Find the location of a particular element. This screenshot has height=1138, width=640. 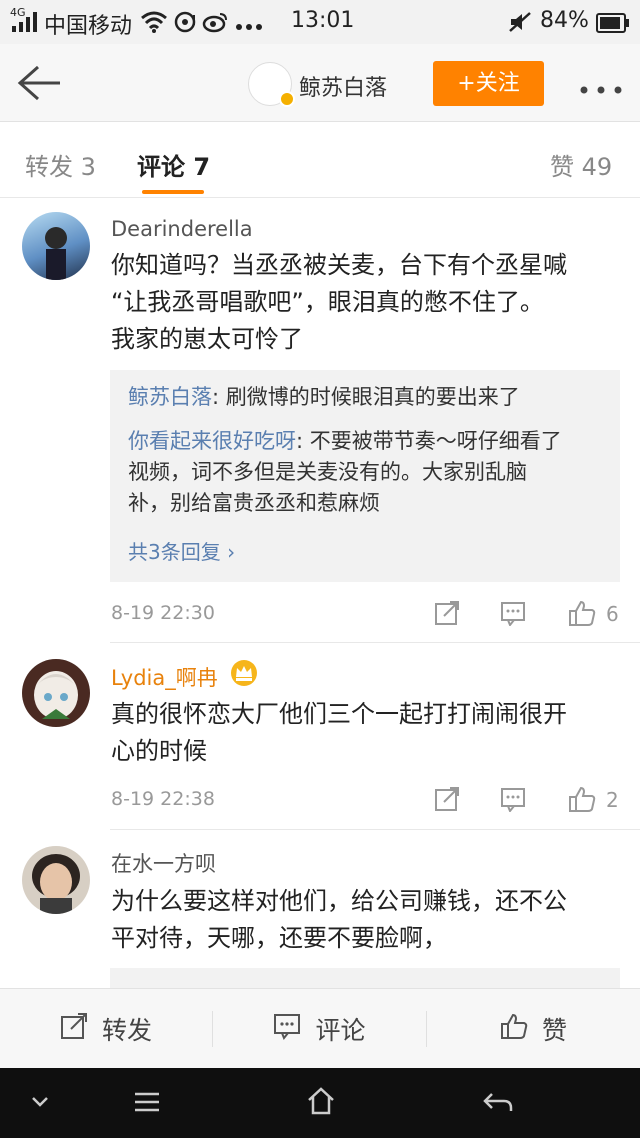

more-replies-link: 共3条回复 › is located at coordinates (181, 550).